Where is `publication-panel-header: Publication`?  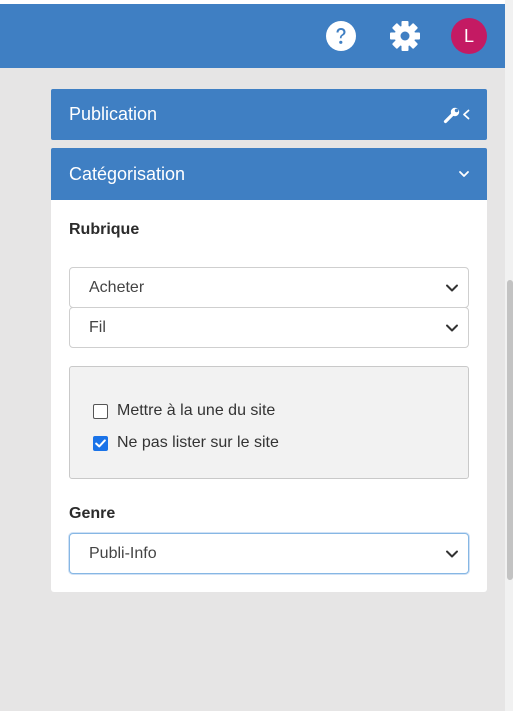
publication-panel-header: Publication is located at coordinates (269, 114).